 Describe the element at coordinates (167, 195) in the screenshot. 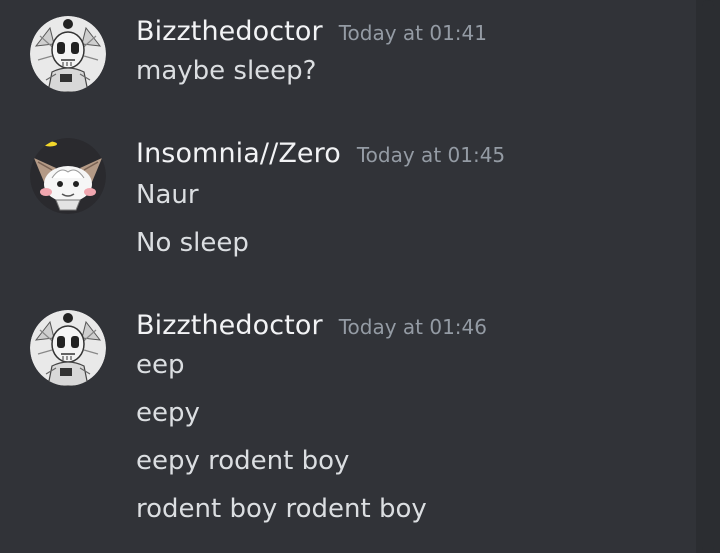

I see `message-text: Naur` at that location.